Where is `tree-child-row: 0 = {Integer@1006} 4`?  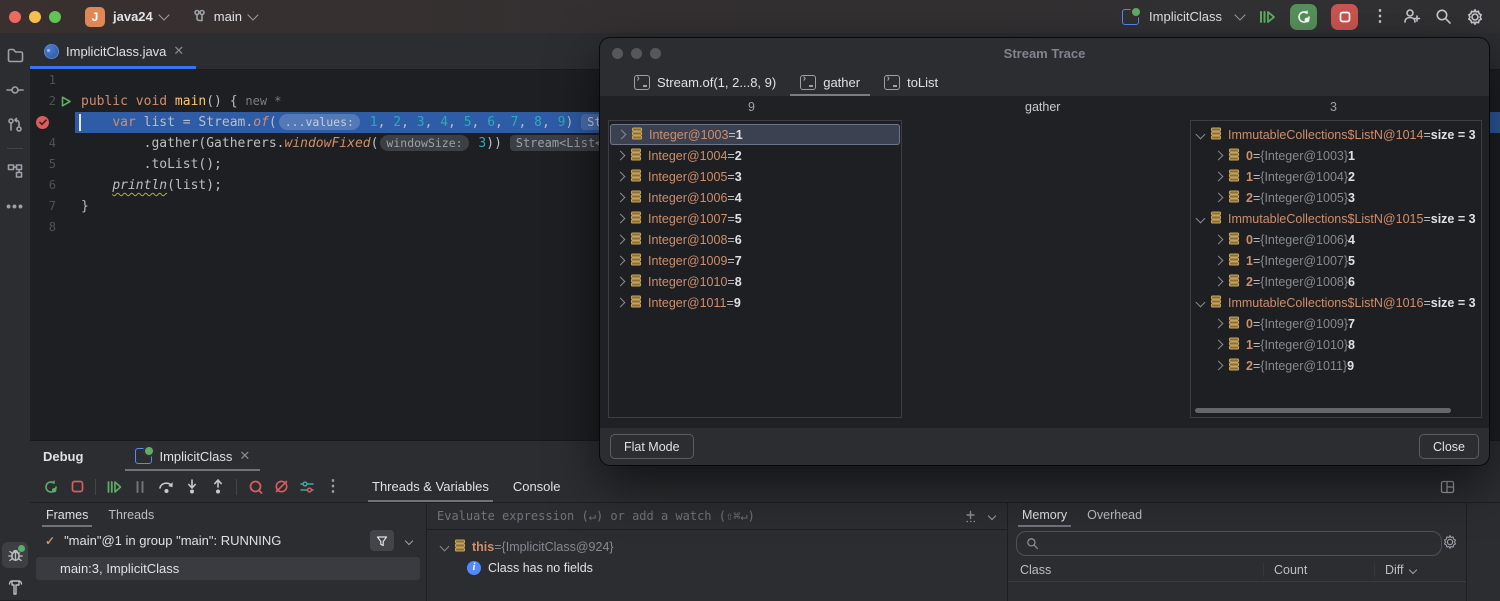 tree-child-row: 0 = {Integer@1006} 4 is located at coordinates (1336, 239).